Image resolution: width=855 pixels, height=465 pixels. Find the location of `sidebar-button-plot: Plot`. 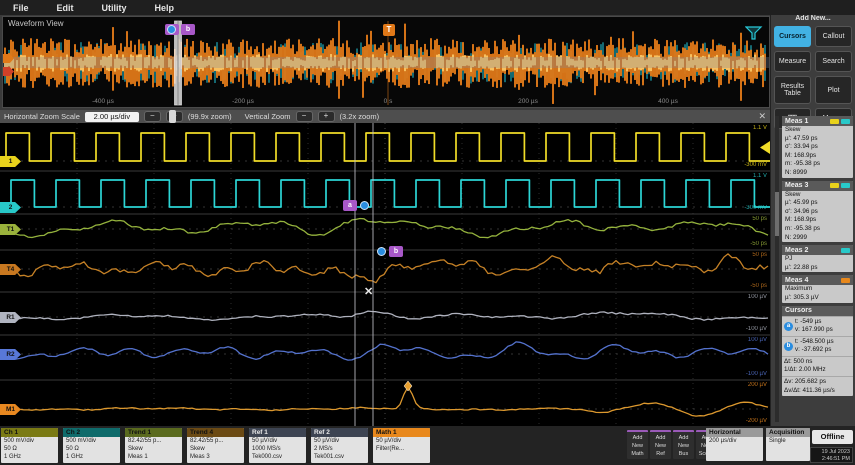

sidebar-button-plot: Plot is located at coordinates (833, 90).